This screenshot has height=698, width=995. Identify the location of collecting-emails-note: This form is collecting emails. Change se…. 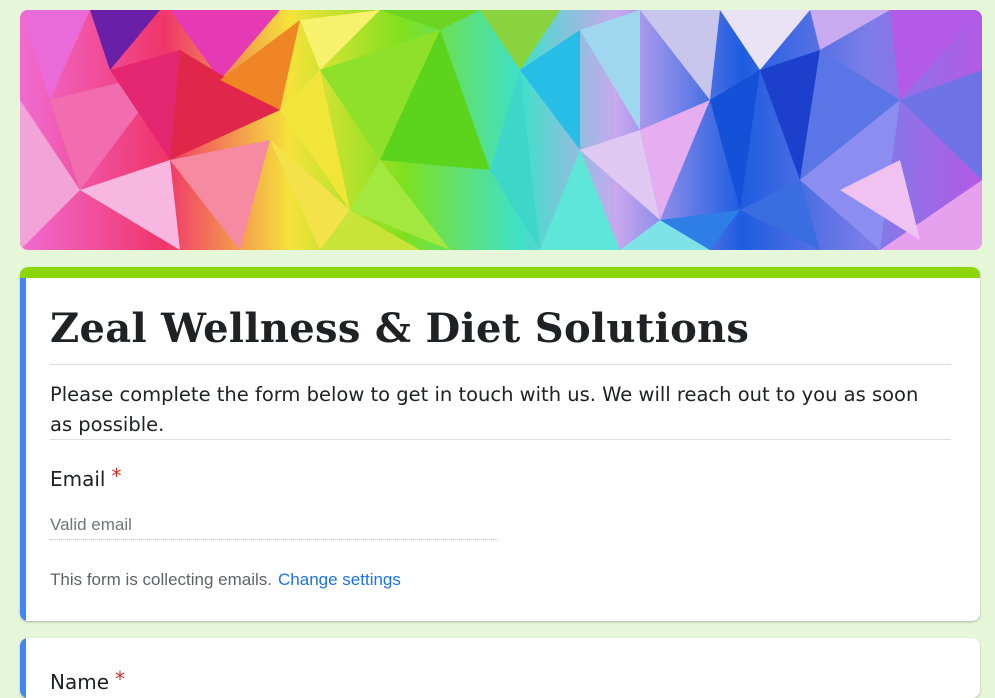
(225, 580).